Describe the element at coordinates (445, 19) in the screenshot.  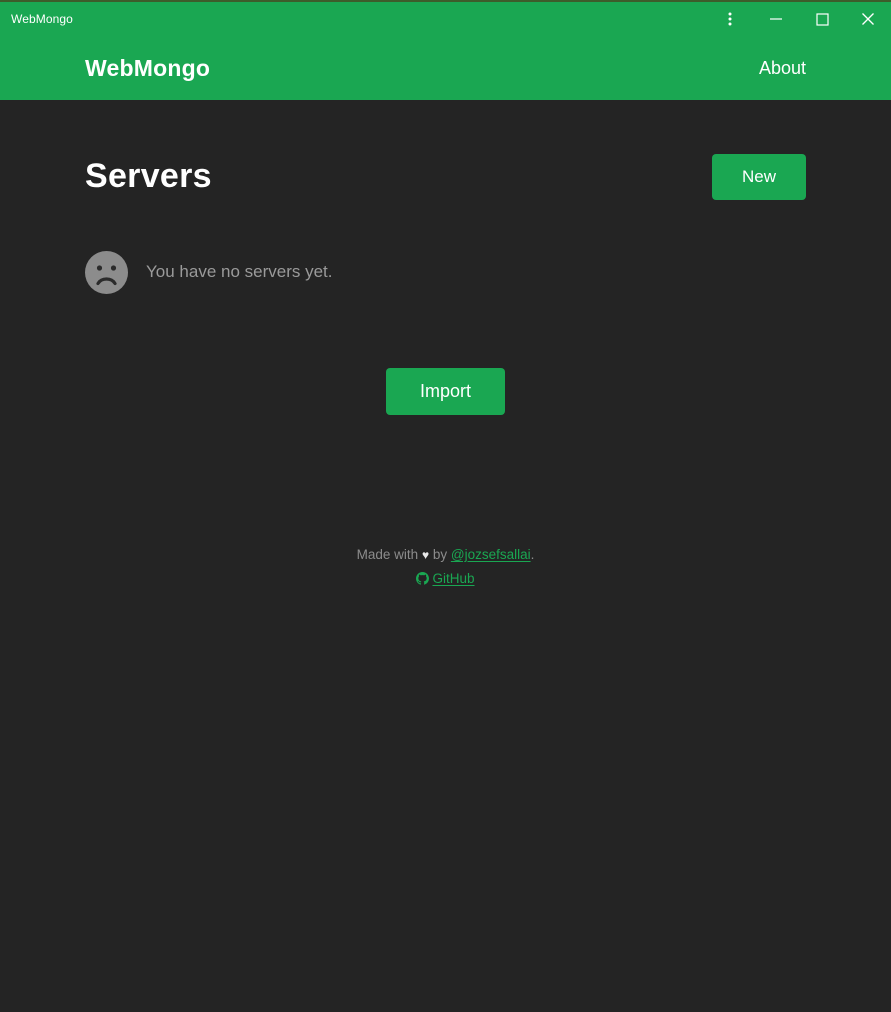
I see `title-bar: WebMongo` at that location.